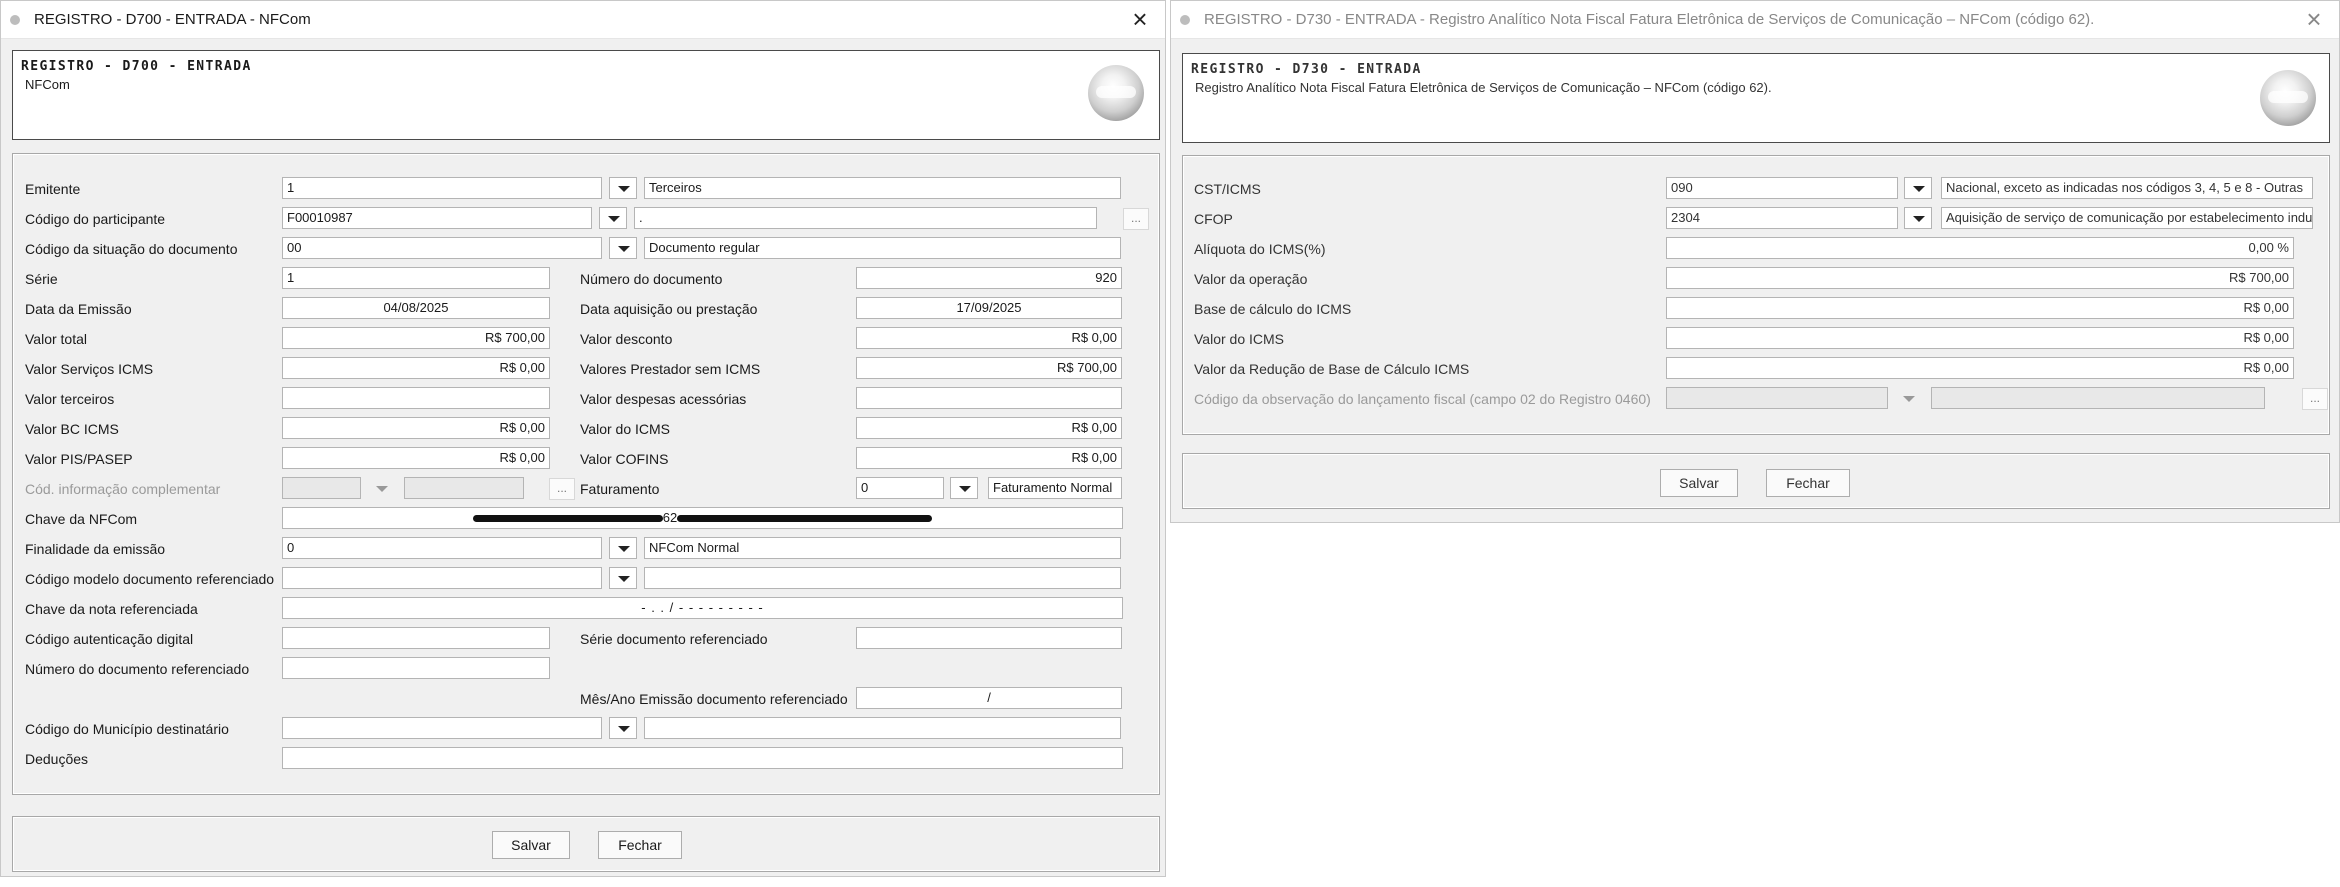 The width and height of the screenshot is (2340, 887). I want to click on serie-field: 1, so click(416, 278).